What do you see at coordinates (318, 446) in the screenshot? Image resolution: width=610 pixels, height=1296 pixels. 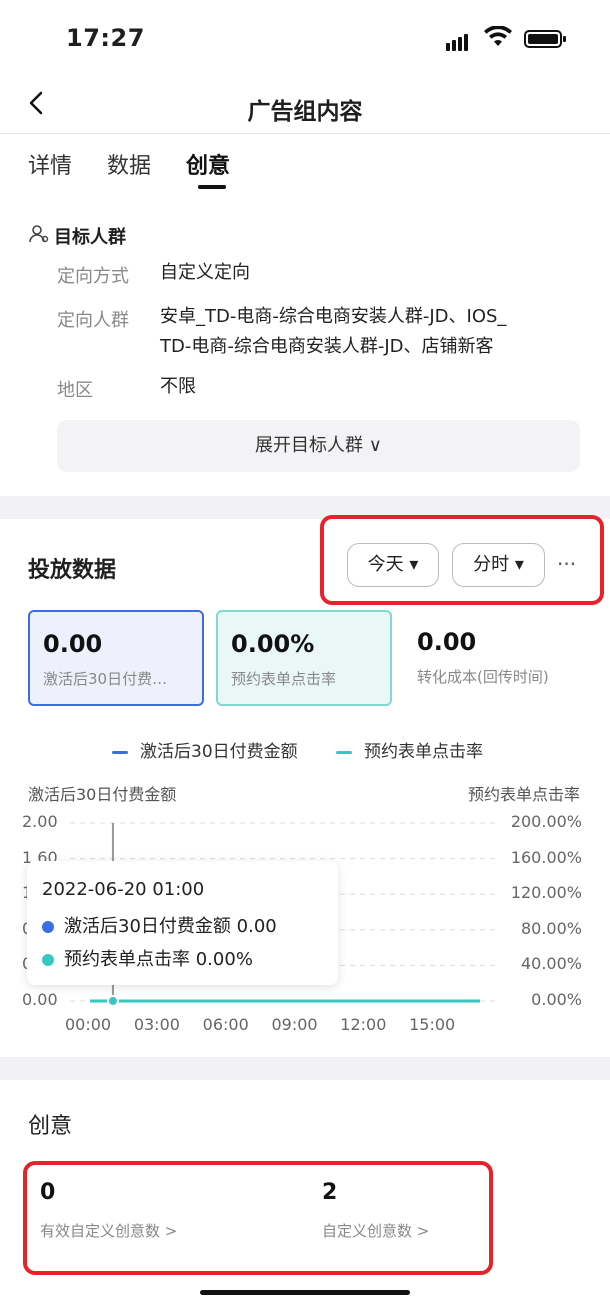 I see `expand-audience-button: 展开目标人群 ∨` at bounding box center [318, 446].